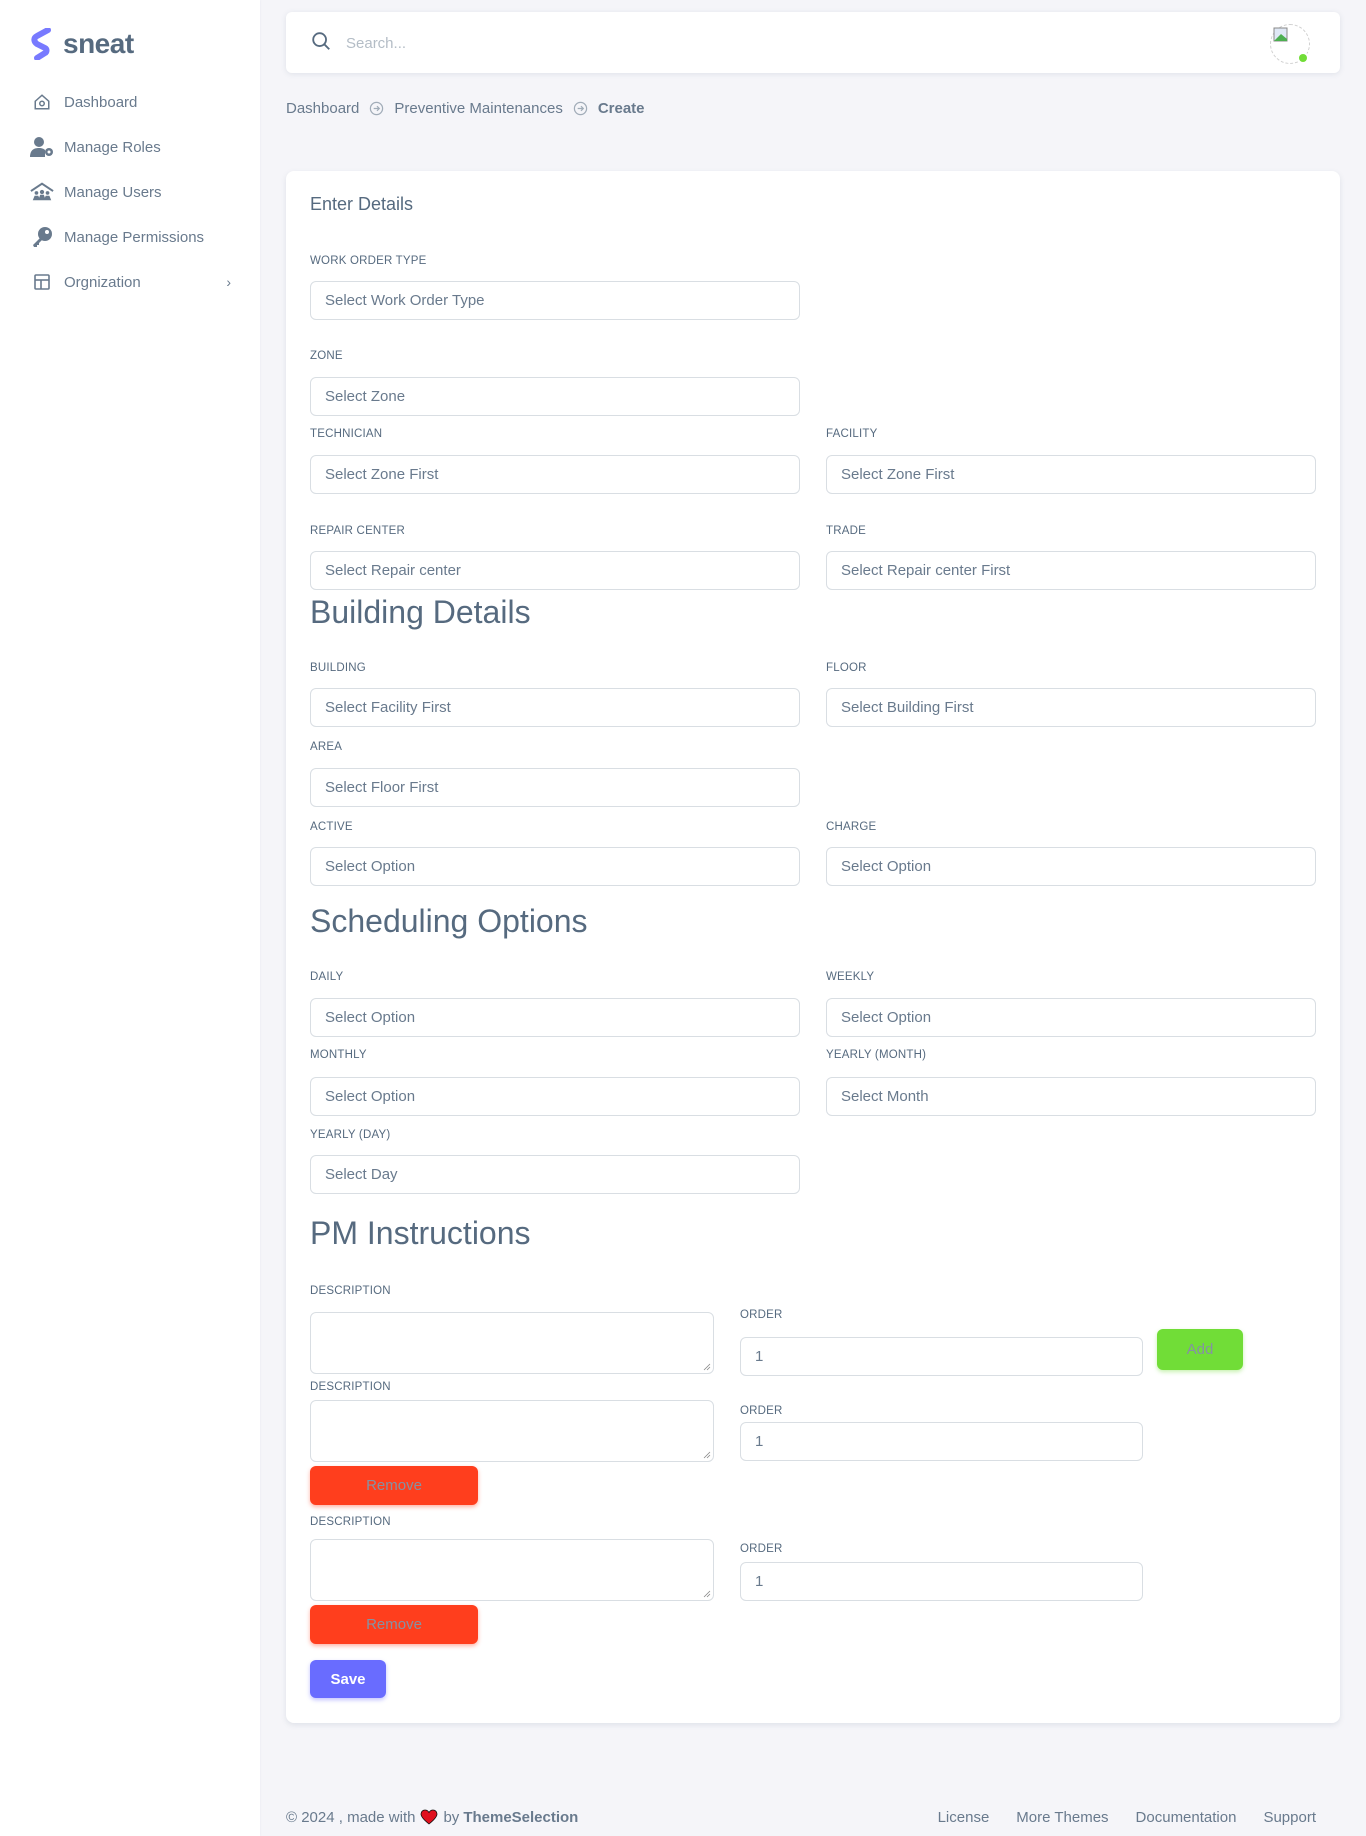  I want to click on sidebar-item-label: Manage Roles, so click(112, 147).